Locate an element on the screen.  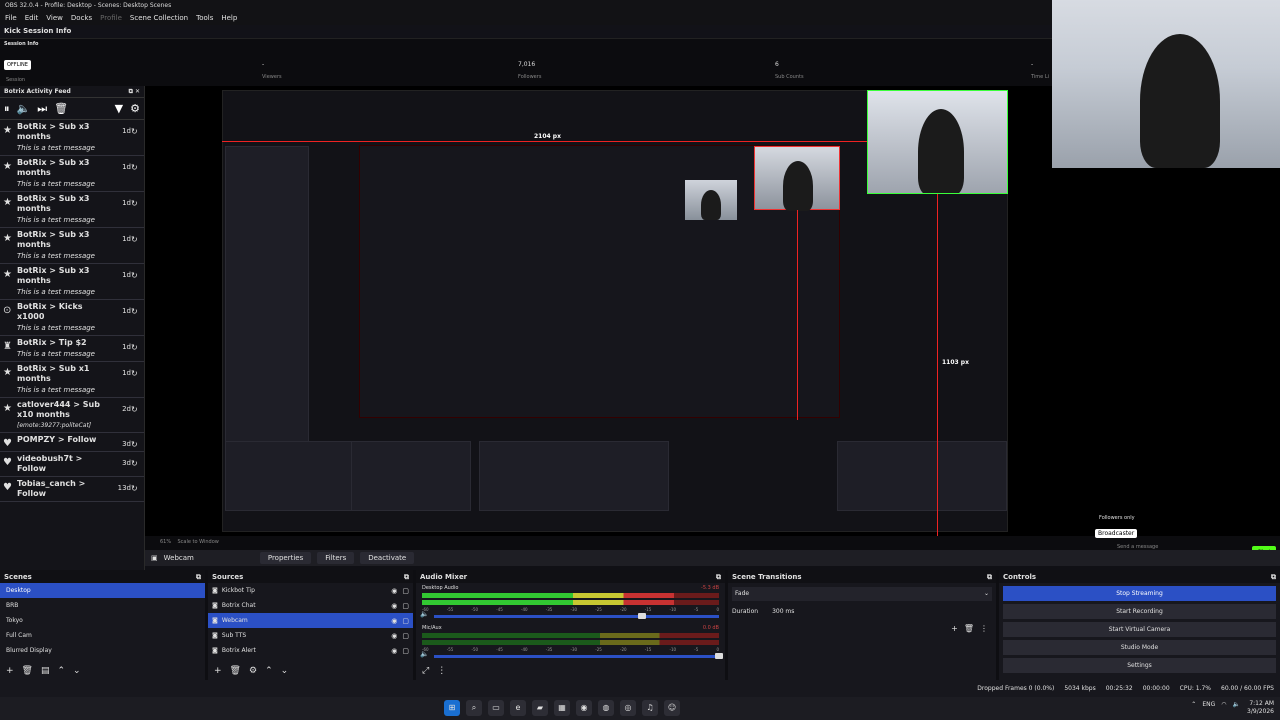
search-icon: ⌕ is located at coordinates (474, 708).